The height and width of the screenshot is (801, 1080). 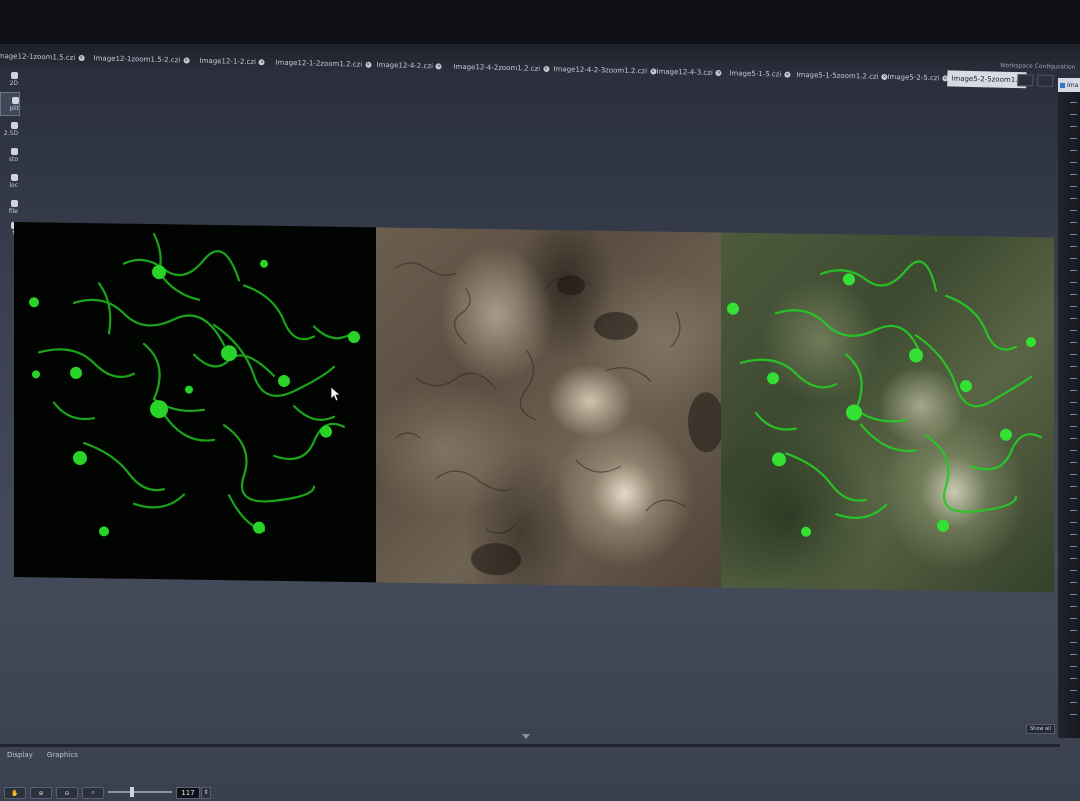 I want to click on tab-image12-4-2-3zoom1-2: Image12-4-2-3zoom1.2.czi ×, so click(x=605, y=70).